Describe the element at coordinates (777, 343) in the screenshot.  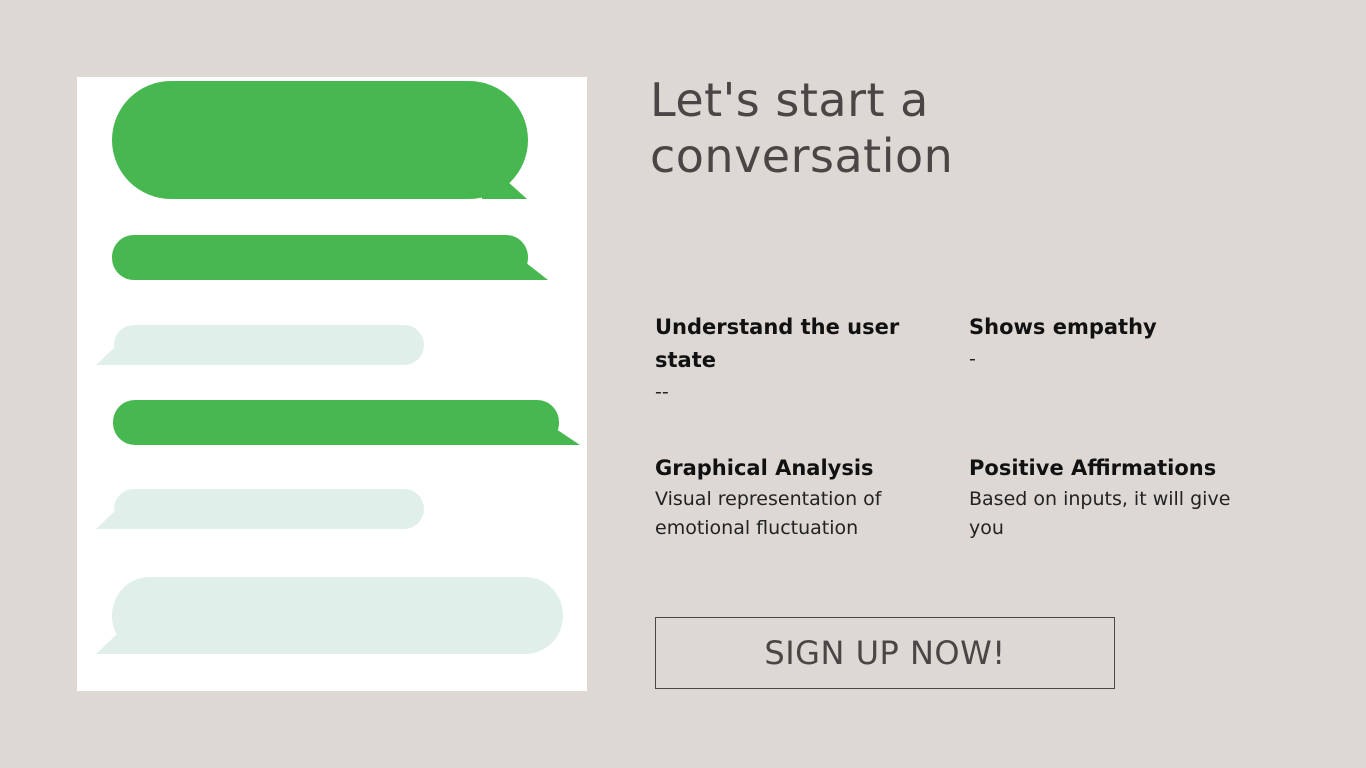
I see `feature-title: Understand the user state` at that location.